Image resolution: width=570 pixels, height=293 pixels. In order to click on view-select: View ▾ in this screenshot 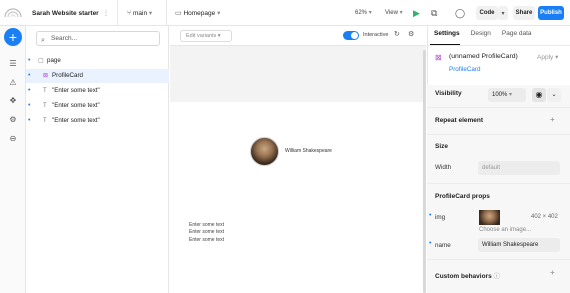, I will do `click(394, 12)`.